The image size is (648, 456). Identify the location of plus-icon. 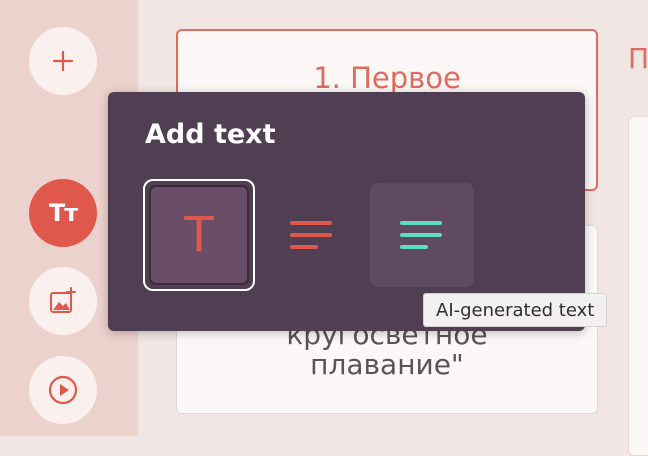
(63, 61).